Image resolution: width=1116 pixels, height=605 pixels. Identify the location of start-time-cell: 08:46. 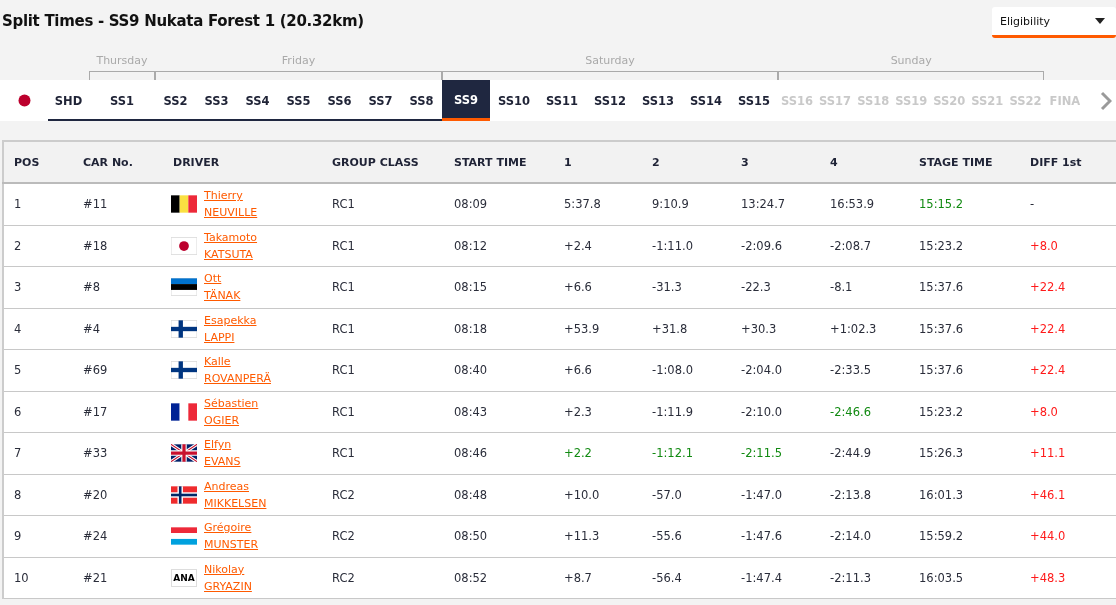
(499, 453).